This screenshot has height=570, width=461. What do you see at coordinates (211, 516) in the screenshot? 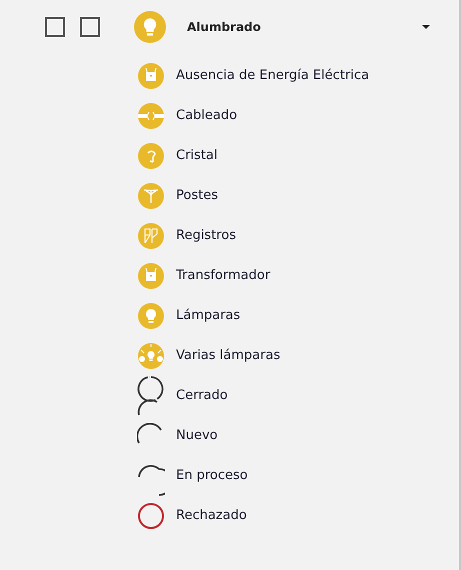
I see `item-label: Rechazado` at bounding box center [211, 516].